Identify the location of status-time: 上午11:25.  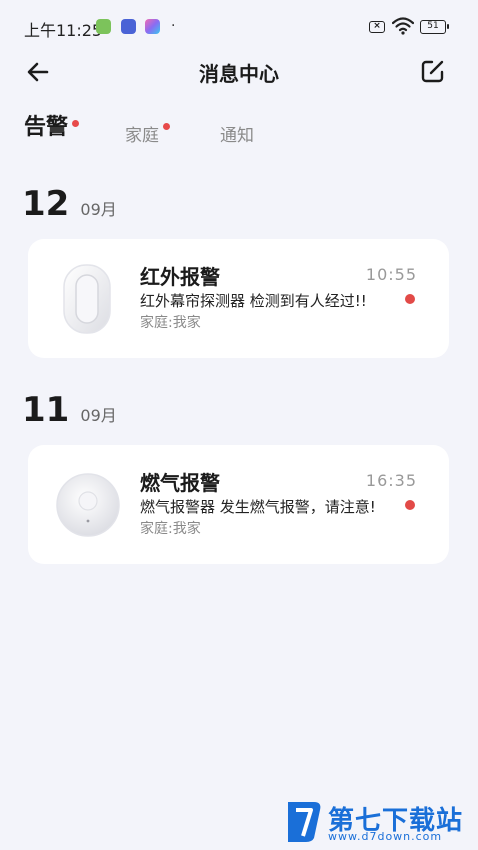
(63, 30).